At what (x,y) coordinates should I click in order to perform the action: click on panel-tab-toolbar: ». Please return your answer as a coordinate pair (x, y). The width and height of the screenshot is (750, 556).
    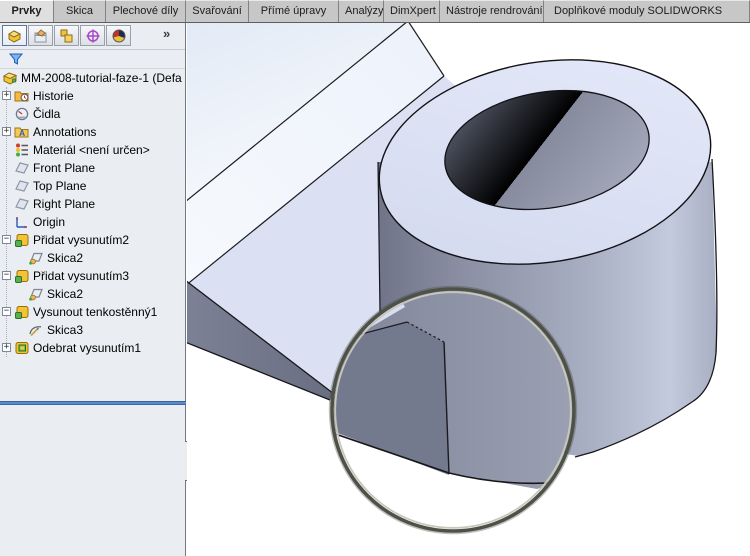
    Looking at the image, I should click on (92, 36).